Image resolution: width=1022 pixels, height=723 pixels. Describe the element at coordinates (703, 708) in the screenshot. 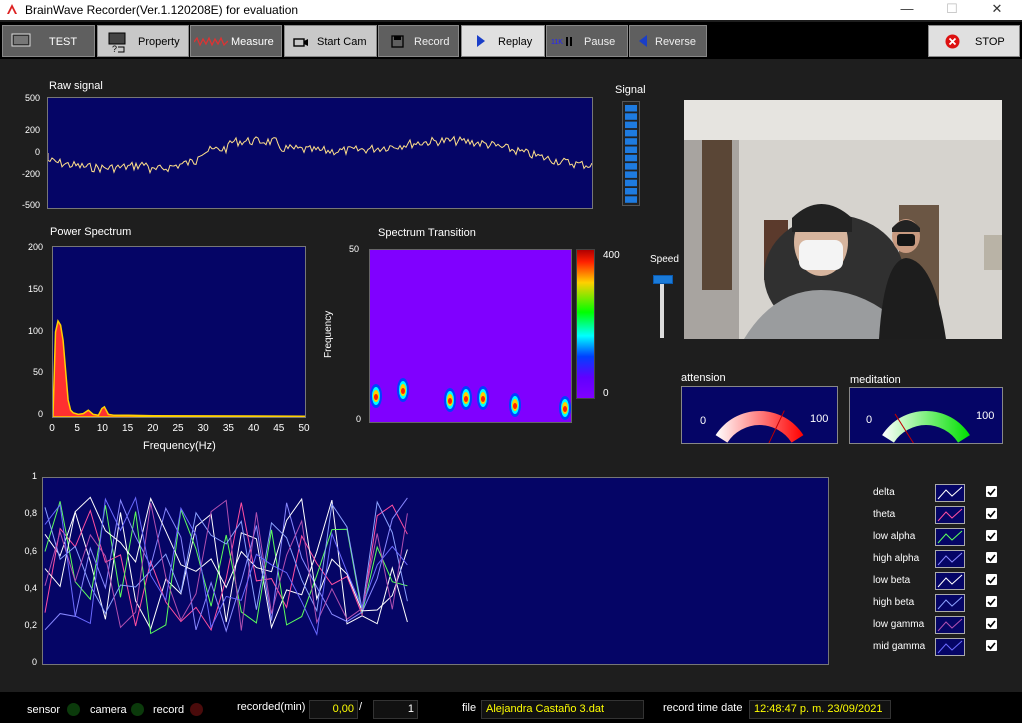

I see `time-label: record time date` at that location.